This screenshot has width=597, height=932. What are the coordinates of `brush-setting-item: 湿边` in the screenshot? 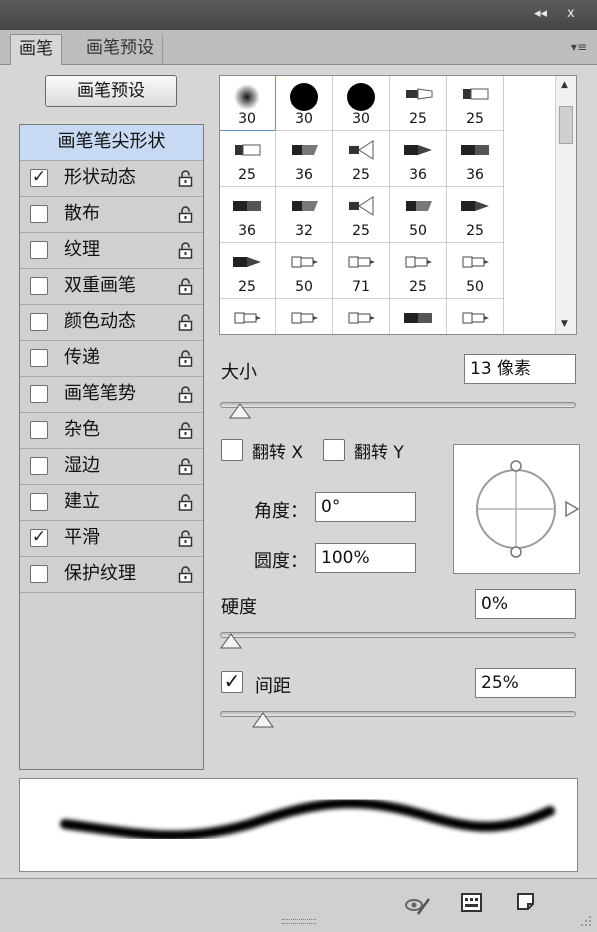 It's located at (111, 467).